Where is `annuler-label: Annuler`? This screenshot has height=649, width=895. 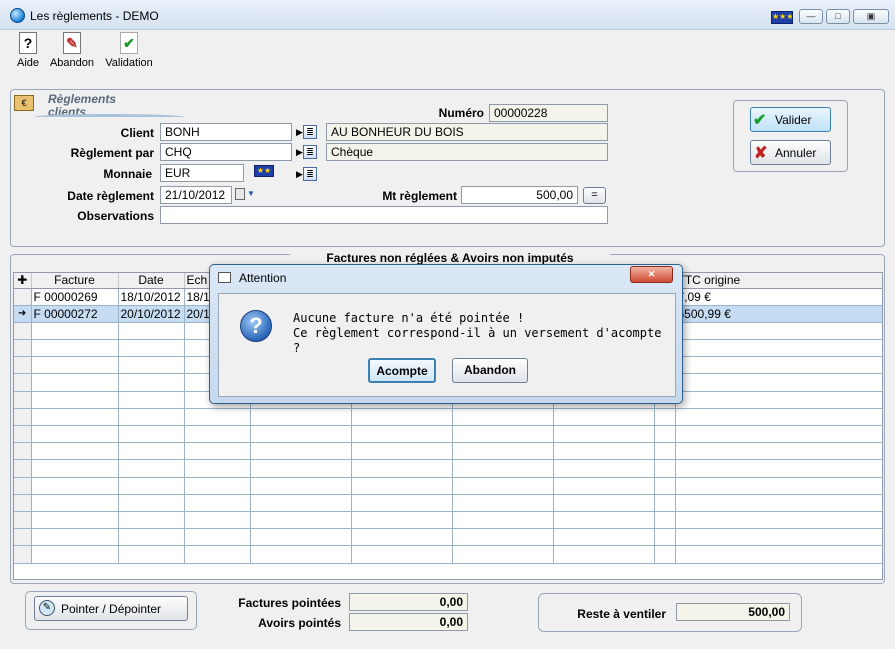 annuler-label: Annuler is located at coordinates (796, 153).